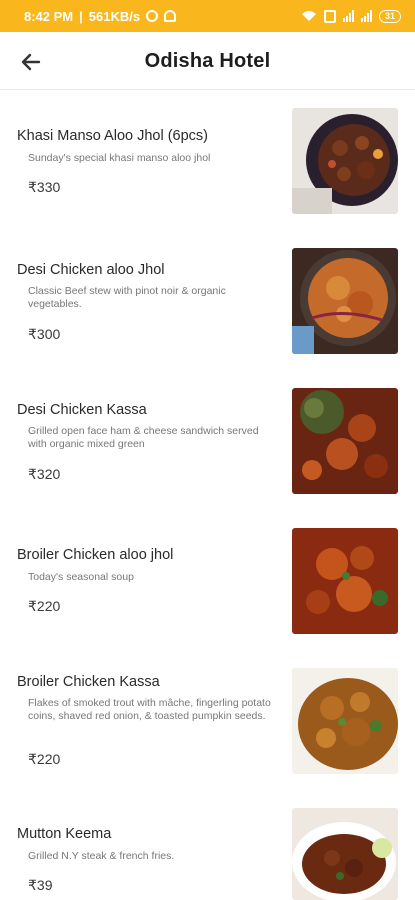 This screenshot has height=900, width=415. I want to click on dish-photo-broiler-jhol, so click(345, 581).